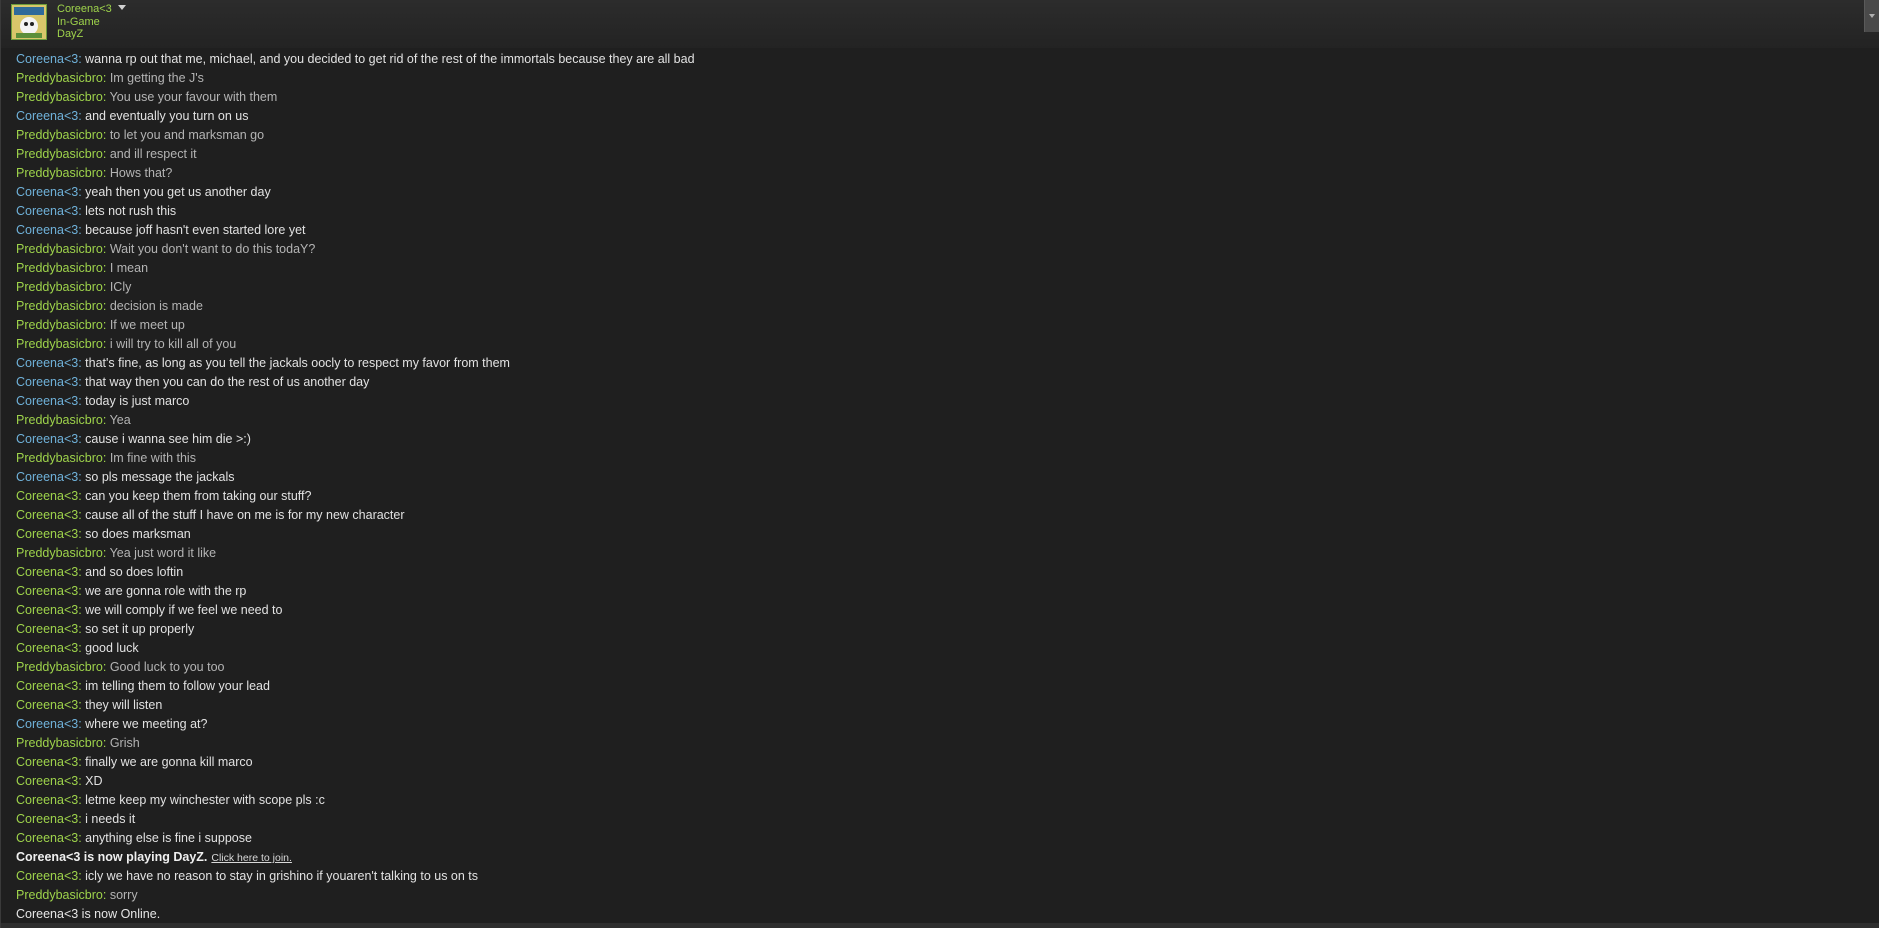 The height and width of the screenshot is (928, 1879). I want to click on chat-message: Preddybasicbro: sorry, so click(936, 895).